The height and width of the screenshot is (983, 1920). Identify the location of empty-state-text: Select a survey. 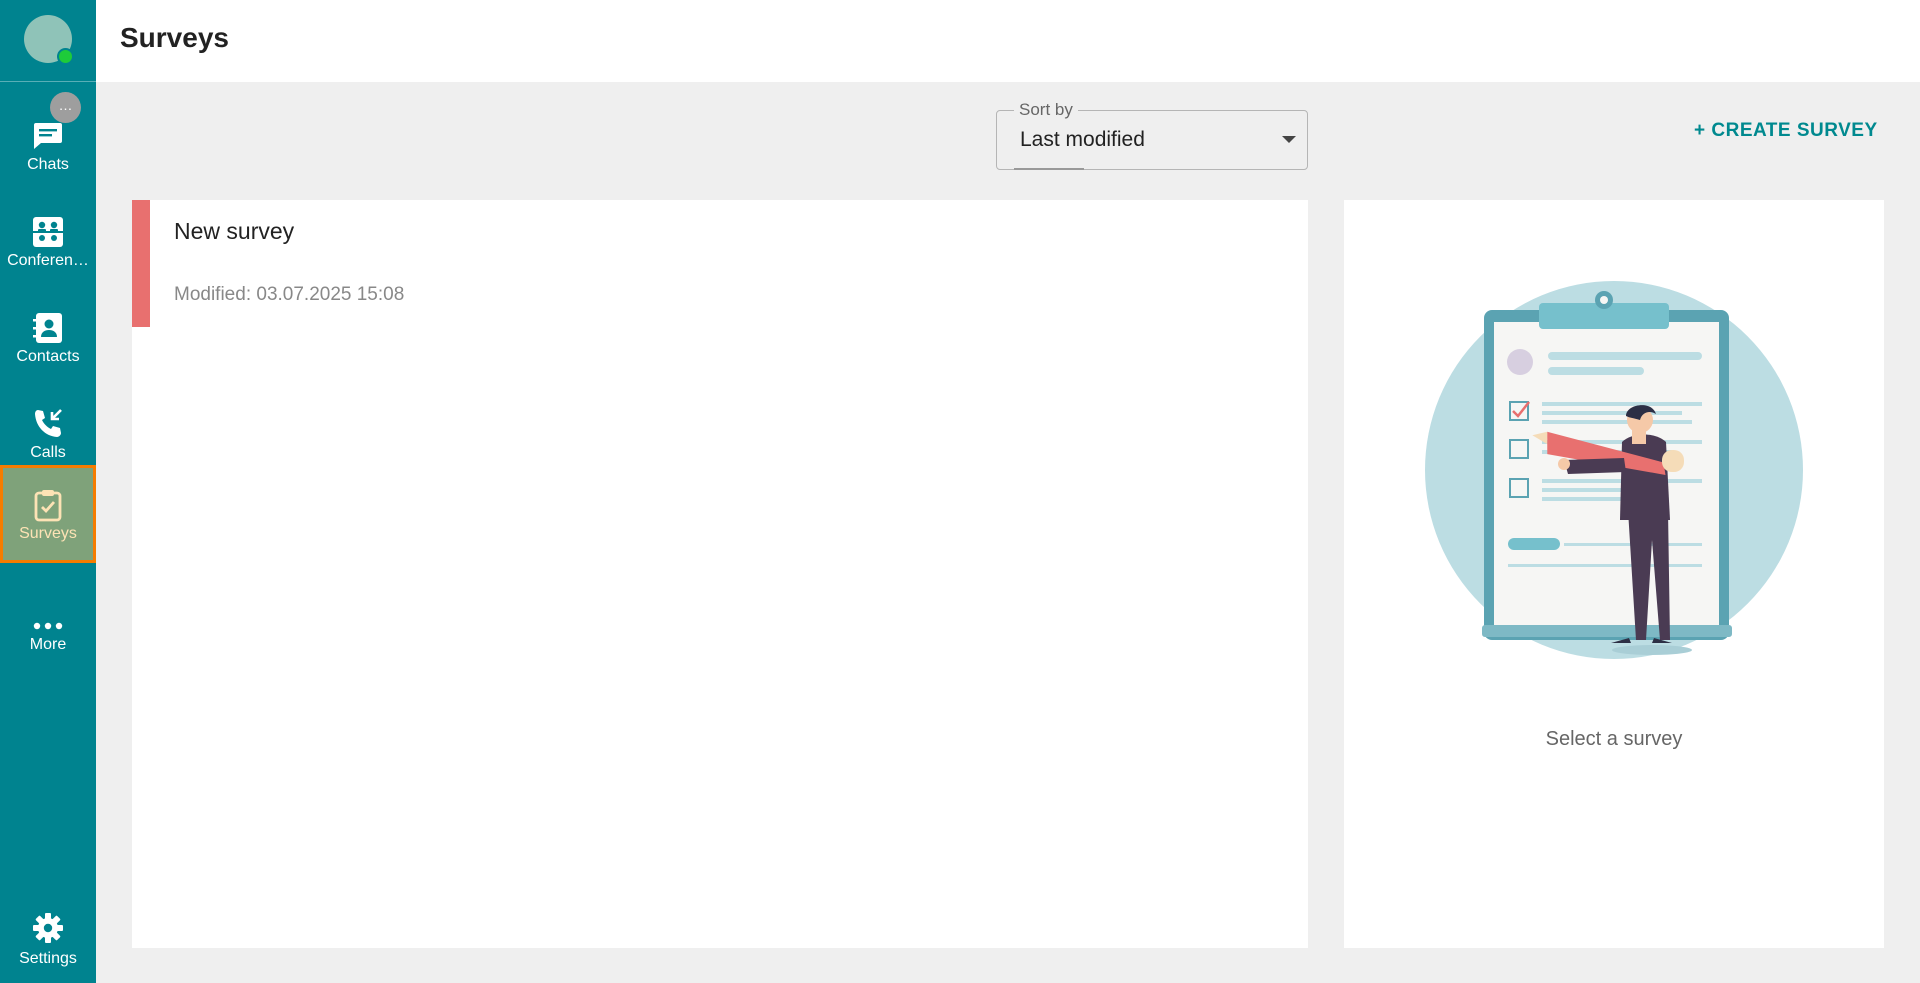
(1614, 739).